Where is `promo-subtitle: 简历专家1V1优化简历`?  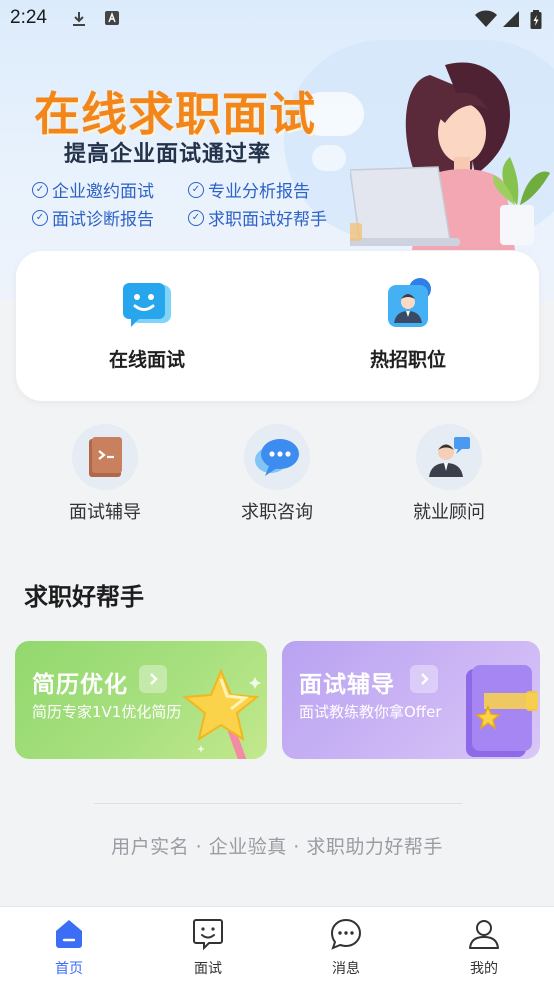 promo-subtitle: 简历专家1V1优化简历 is located at coordinates (107, 712).